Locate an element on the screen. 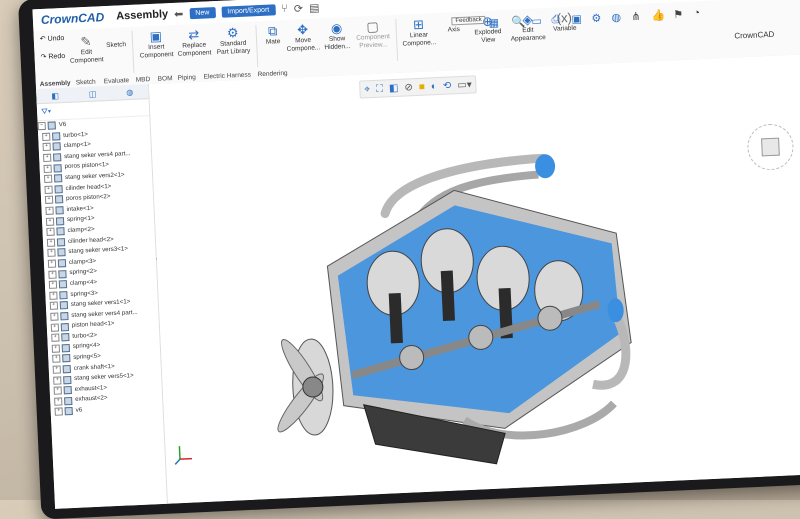 The image size is (800, 519). tree-item-label: v6 is located at coordinates (79, 410).